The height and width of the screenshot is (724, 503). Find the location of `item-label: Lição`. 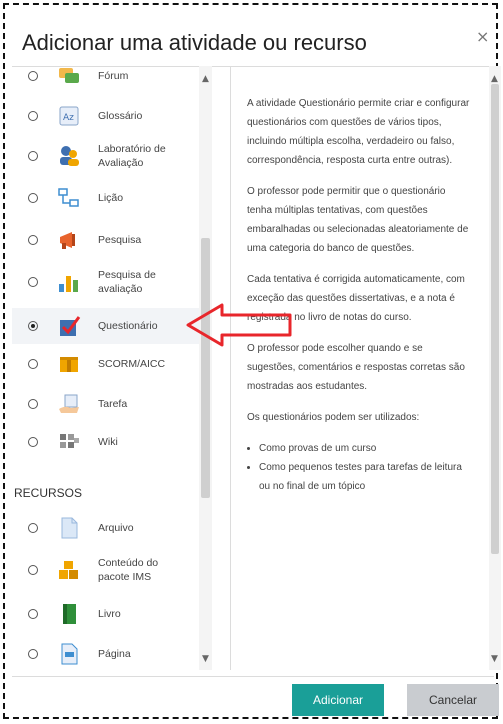

item-label: Lição is located at coordinates (111, 198).